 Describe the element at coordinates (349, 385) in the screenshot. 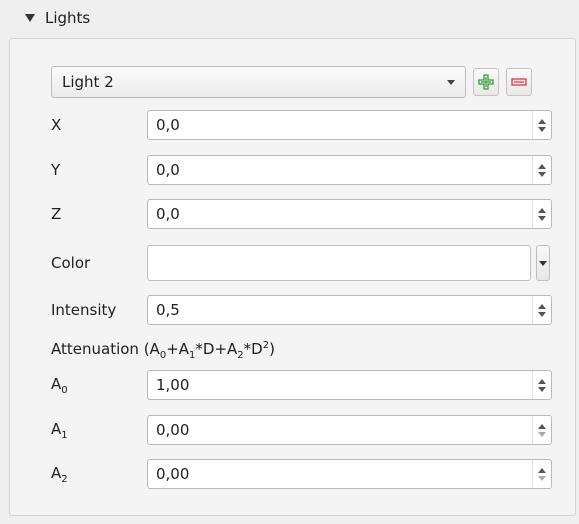

I see `a0-spinbox: 1,00` at that location.